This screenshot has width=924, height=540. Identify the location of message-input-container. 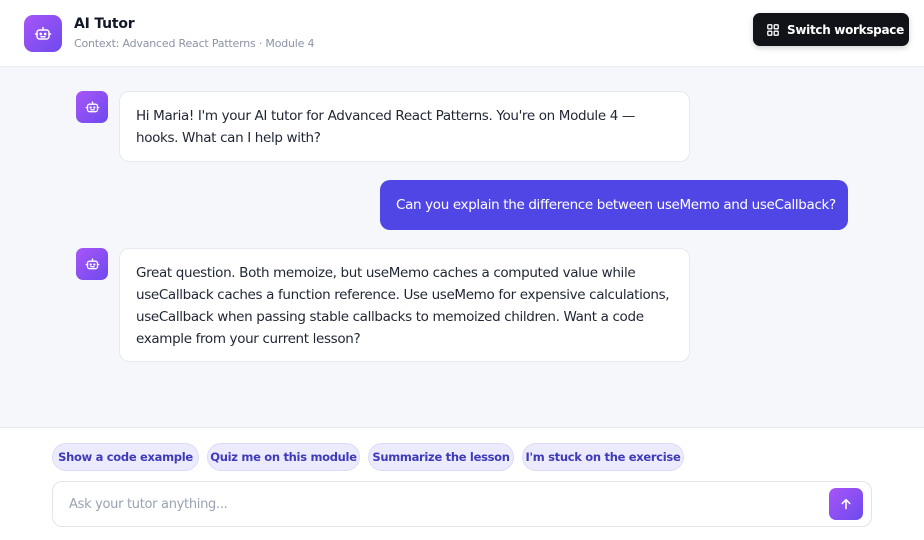
(462, 504).